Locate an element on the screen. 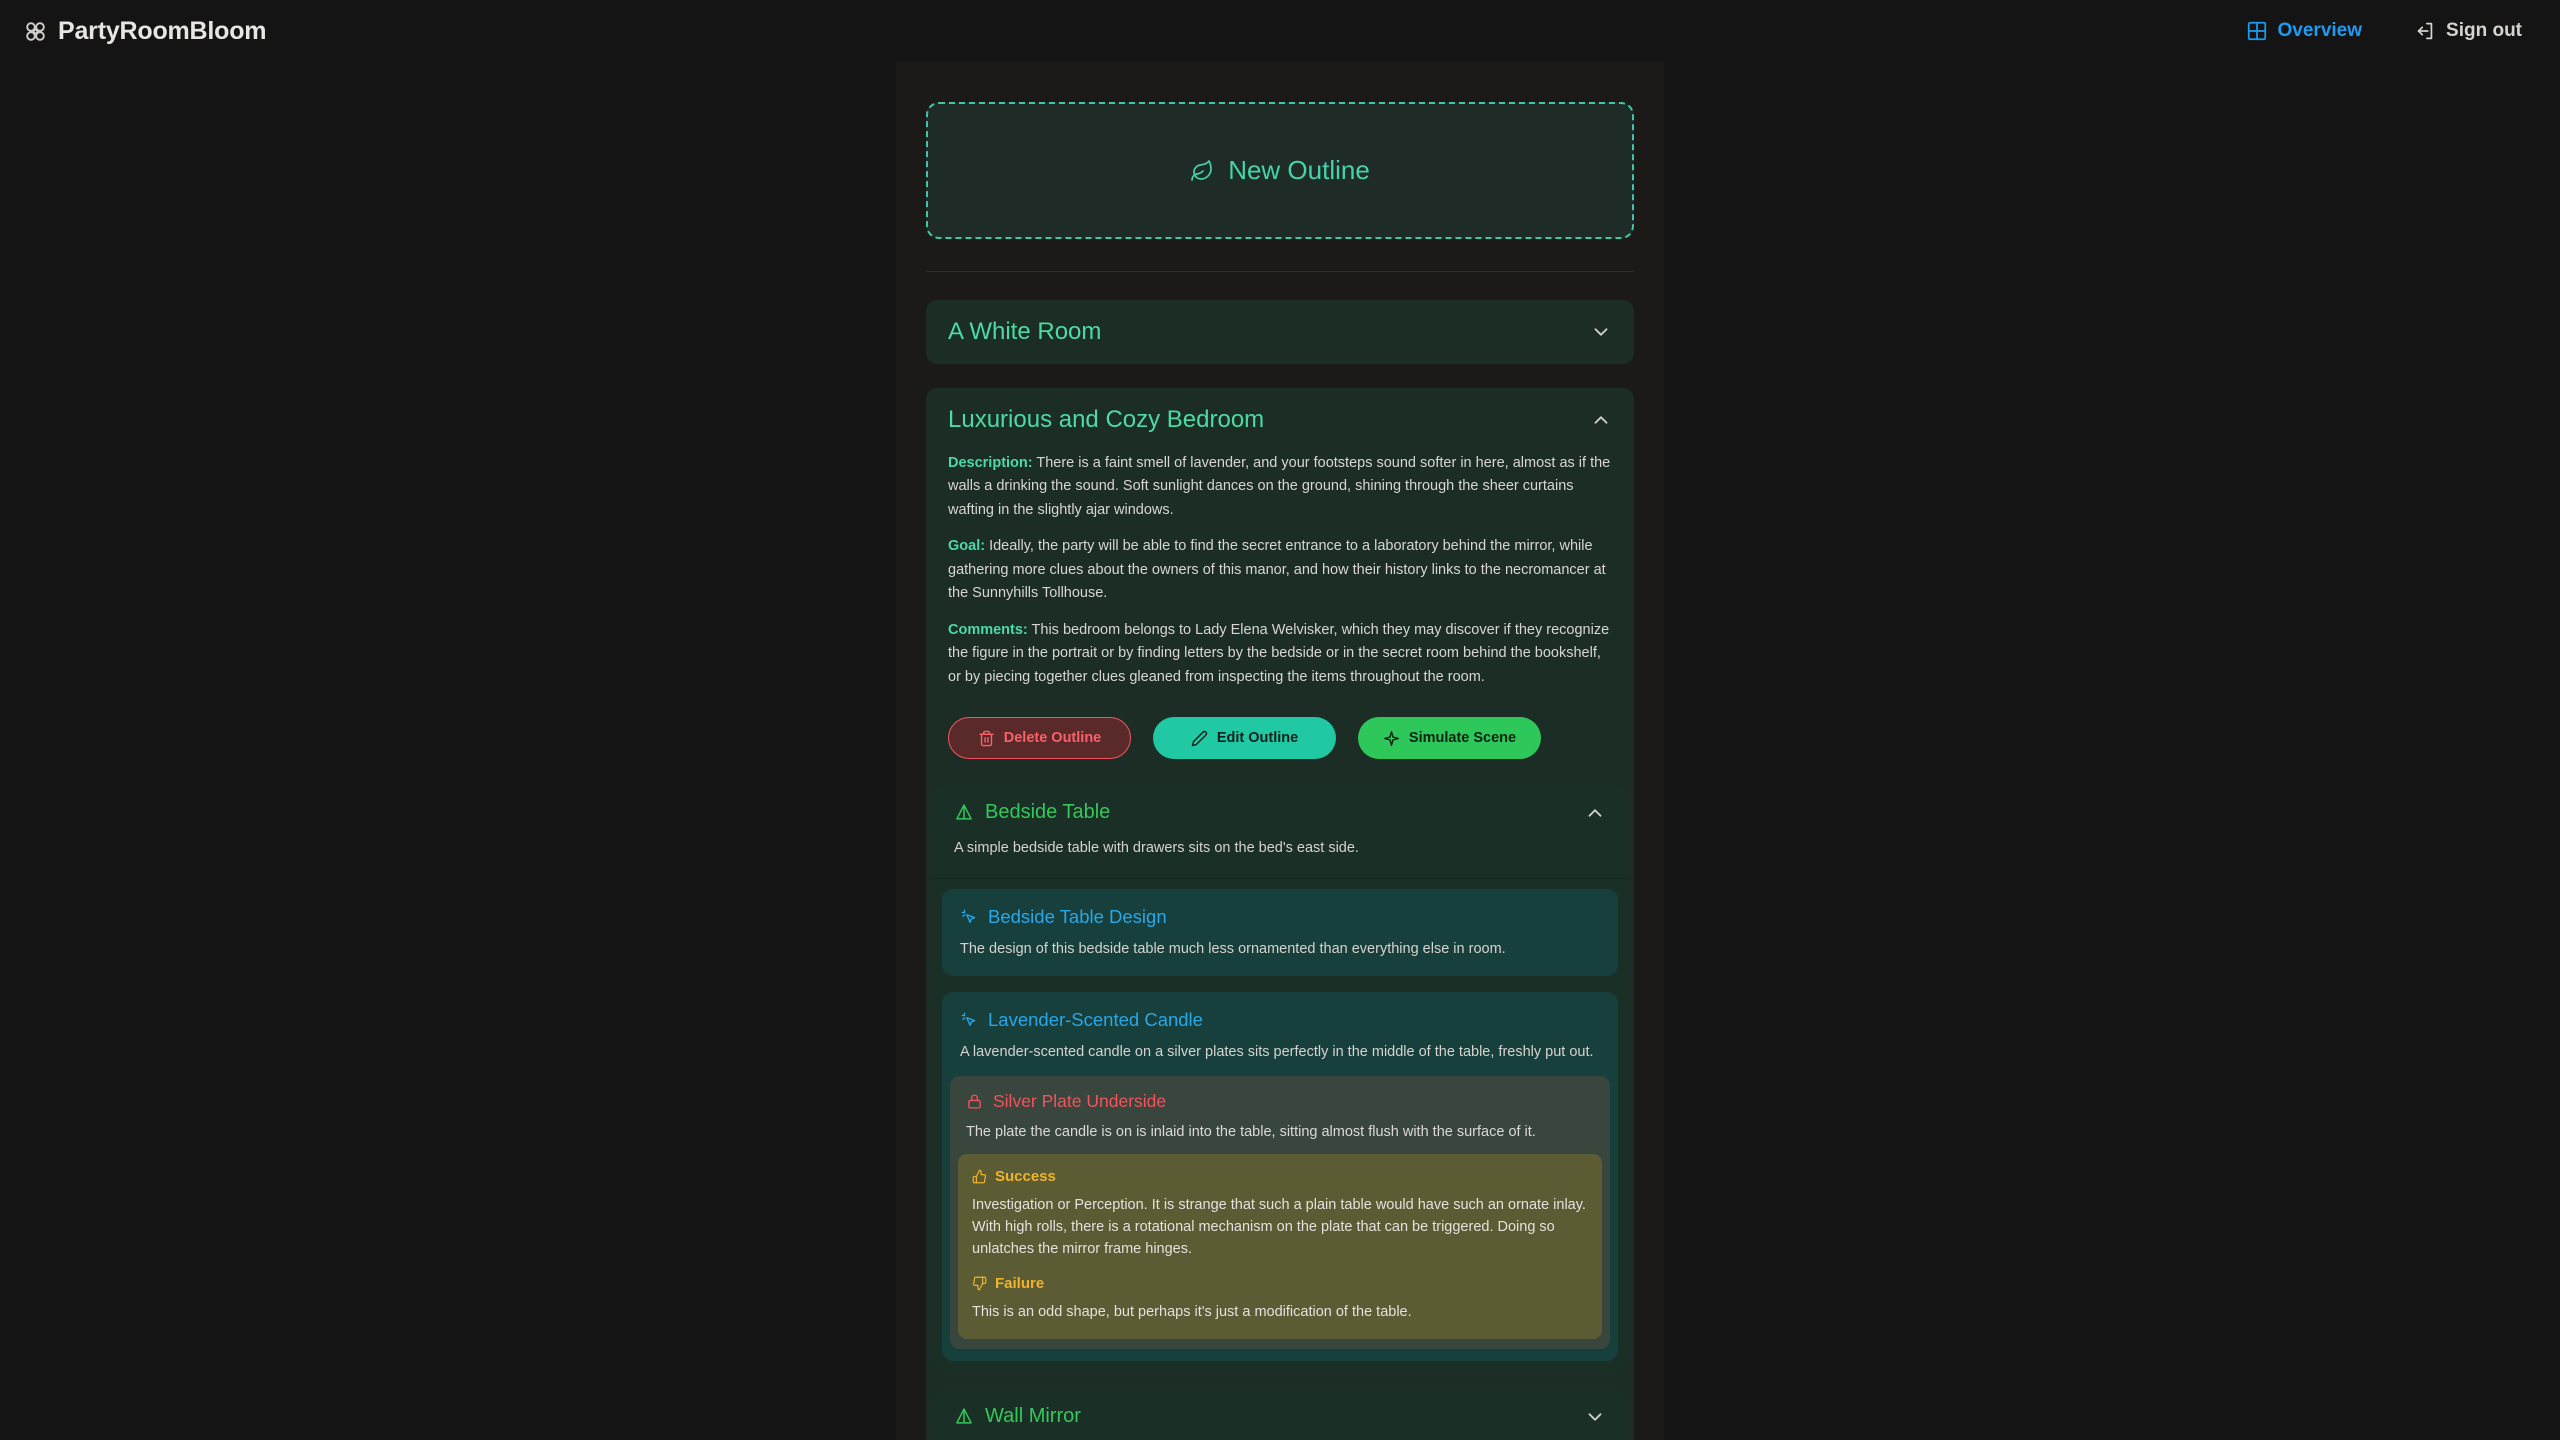 This screenshot has height=1440, width=2560. discovery-header-toggle: Silver Plate Underside is located at coordinates (1280, 1095).